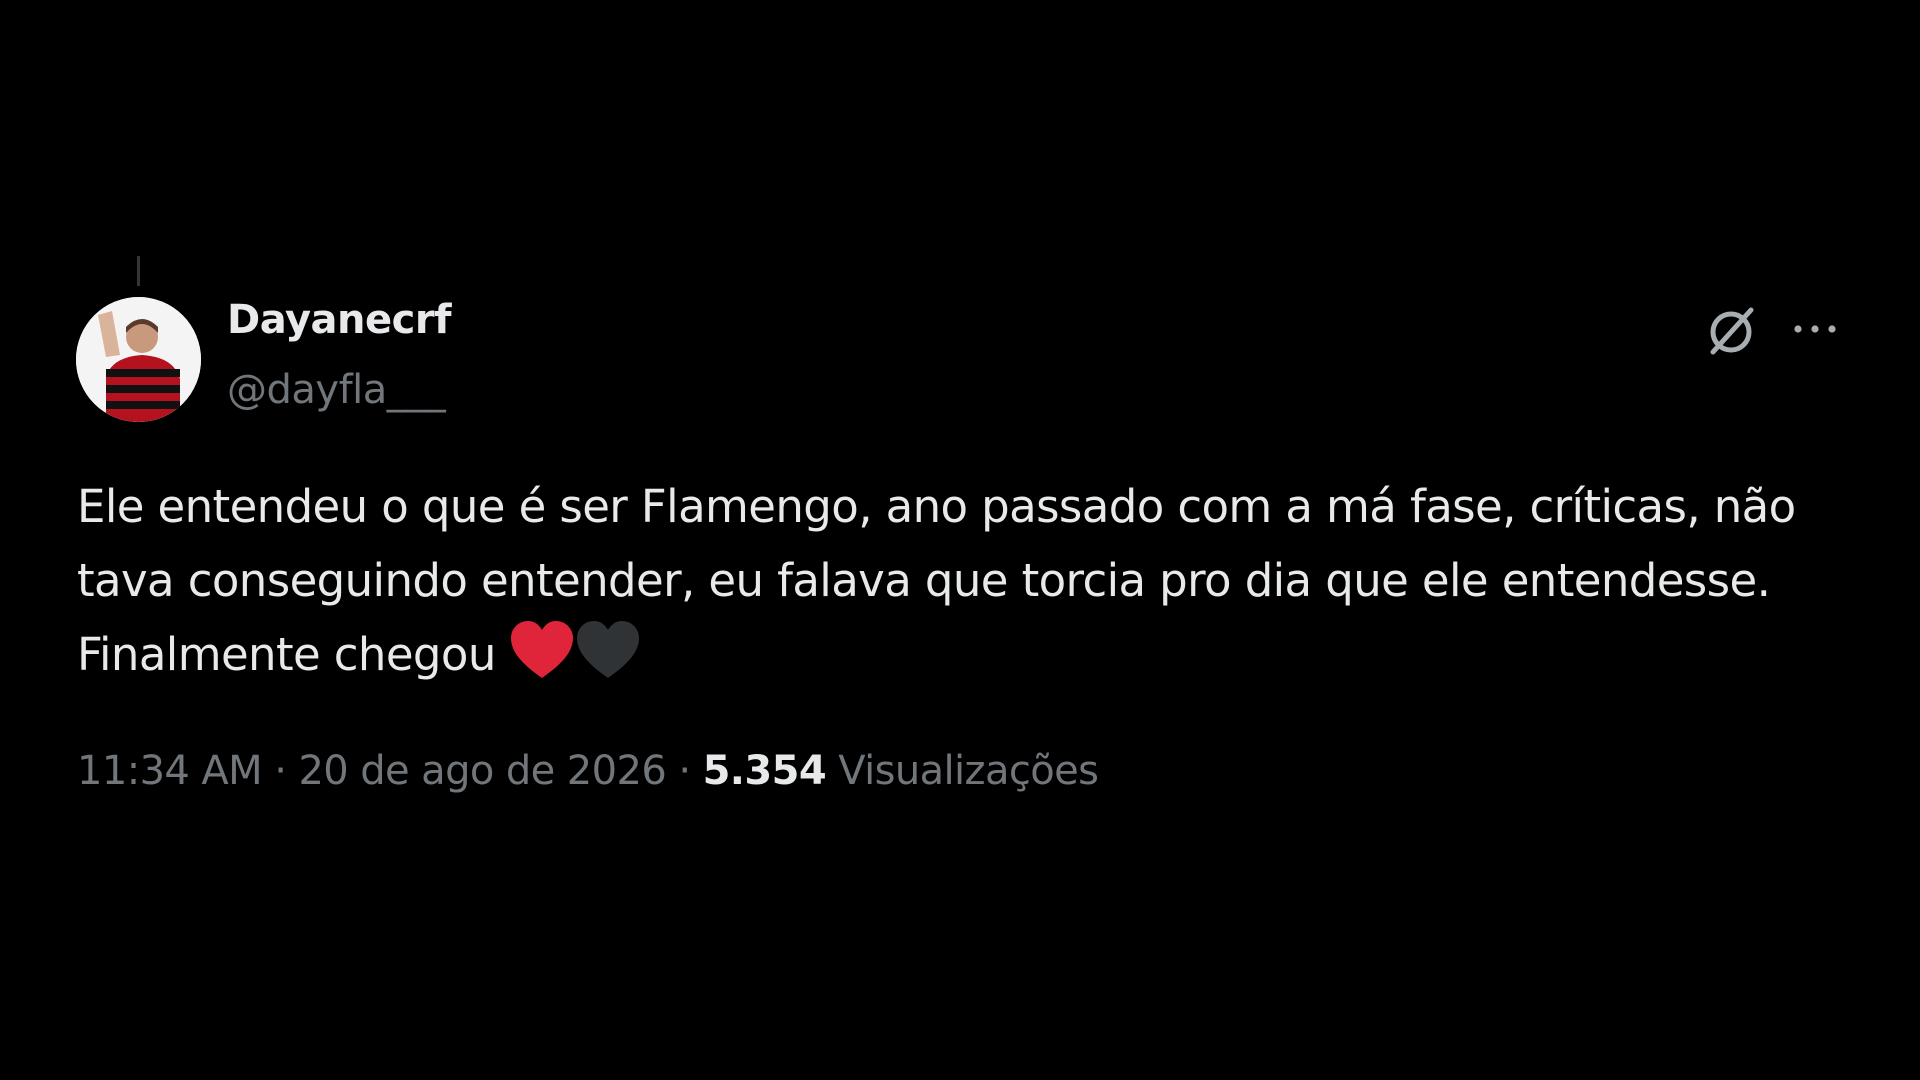 This screenshot has width=1920, height=1080. Describe the element at coordinates (764, 771) in the screenshot. I see `views-count: 5.354` at that location.